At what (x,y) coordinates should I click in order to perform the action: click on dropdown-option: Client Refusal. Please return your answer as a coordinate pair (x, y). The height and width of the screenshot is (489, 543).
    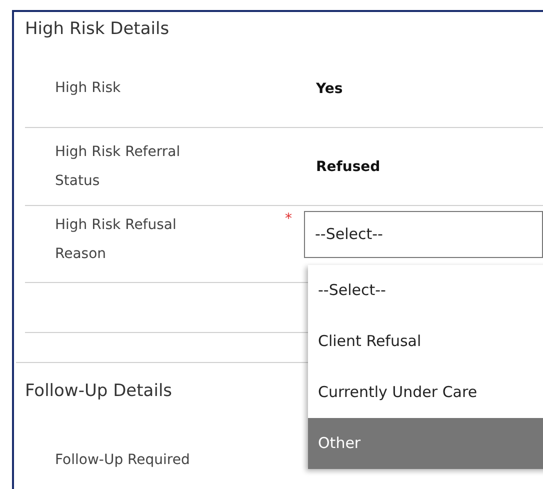
    Looking at the image, I should click on (425, 341).